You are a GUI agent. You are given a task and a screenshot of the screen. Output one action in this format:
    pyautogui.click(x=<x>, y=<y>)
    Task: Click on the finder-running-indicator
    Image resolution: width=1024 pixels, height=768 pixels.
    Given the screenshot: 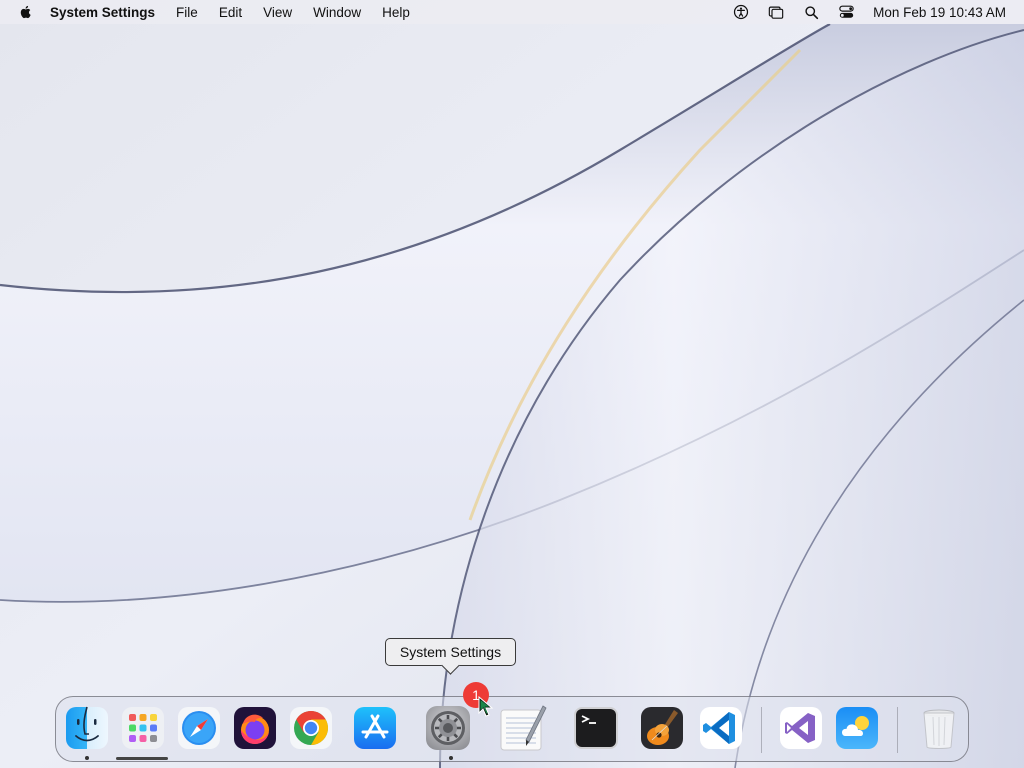 What is the action you would take?
    pyautogui.click(x=87, y=758)
    